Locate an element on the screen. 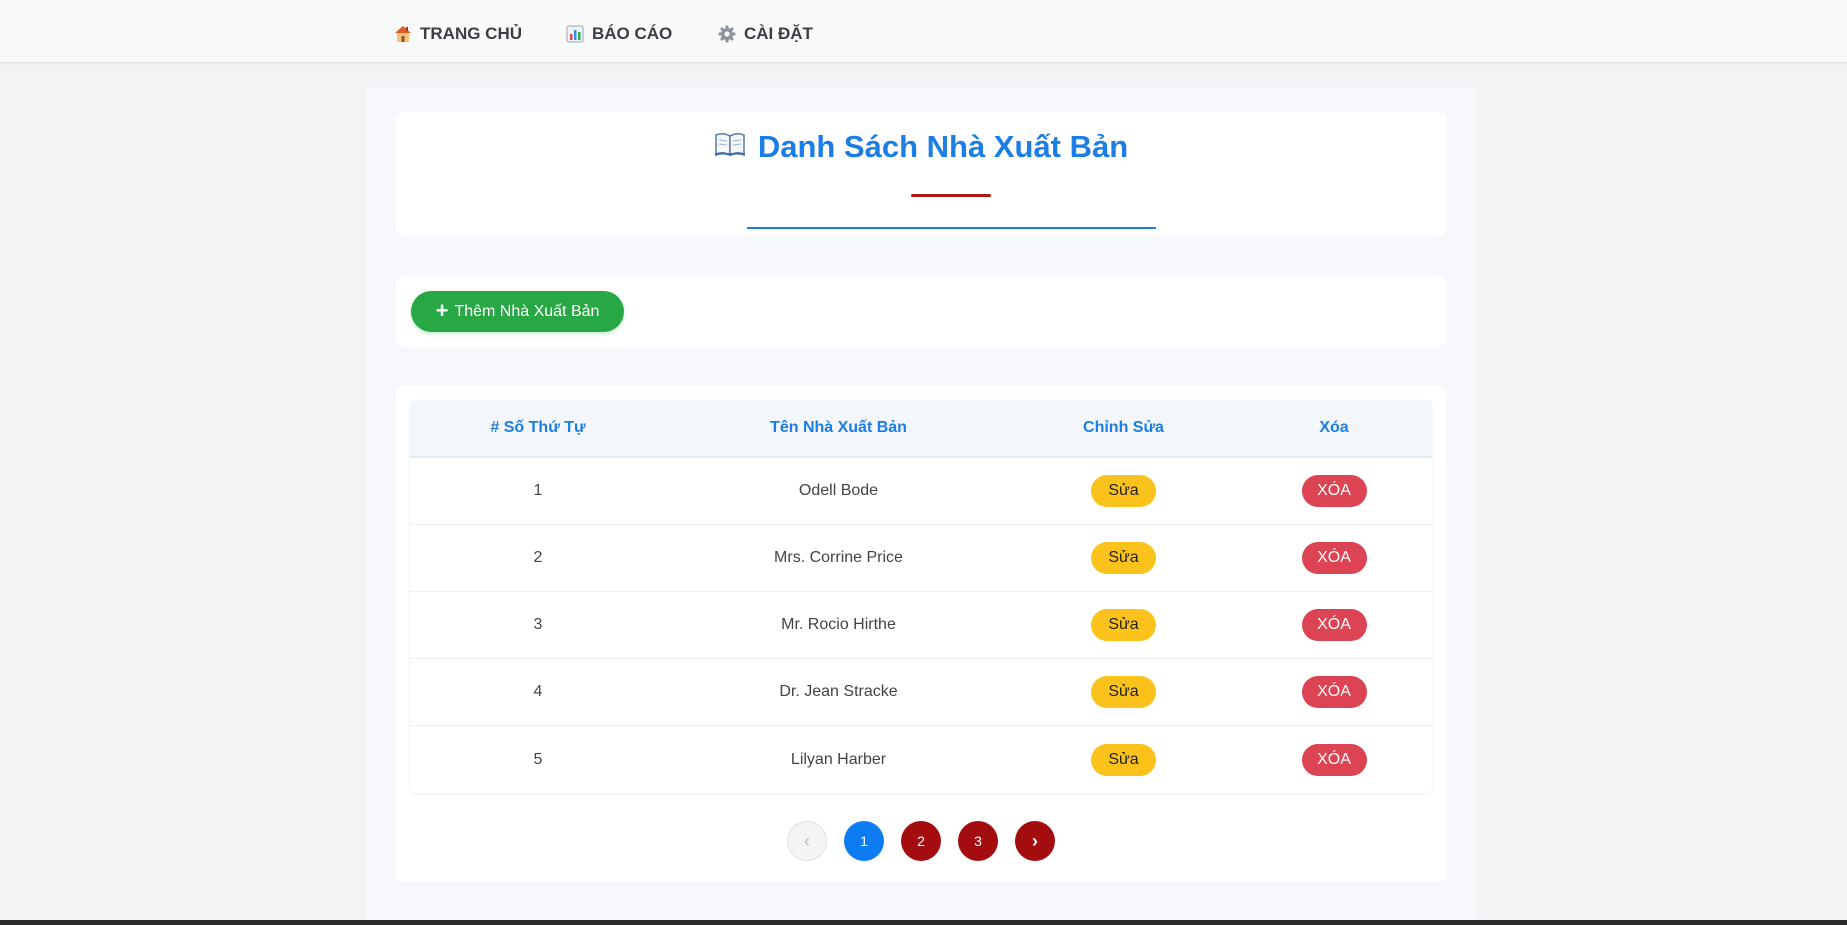 This screenshot has width=1847, height=925. nav-label-settings: CÀI ĐẶT is located at coordinates (778, 33).